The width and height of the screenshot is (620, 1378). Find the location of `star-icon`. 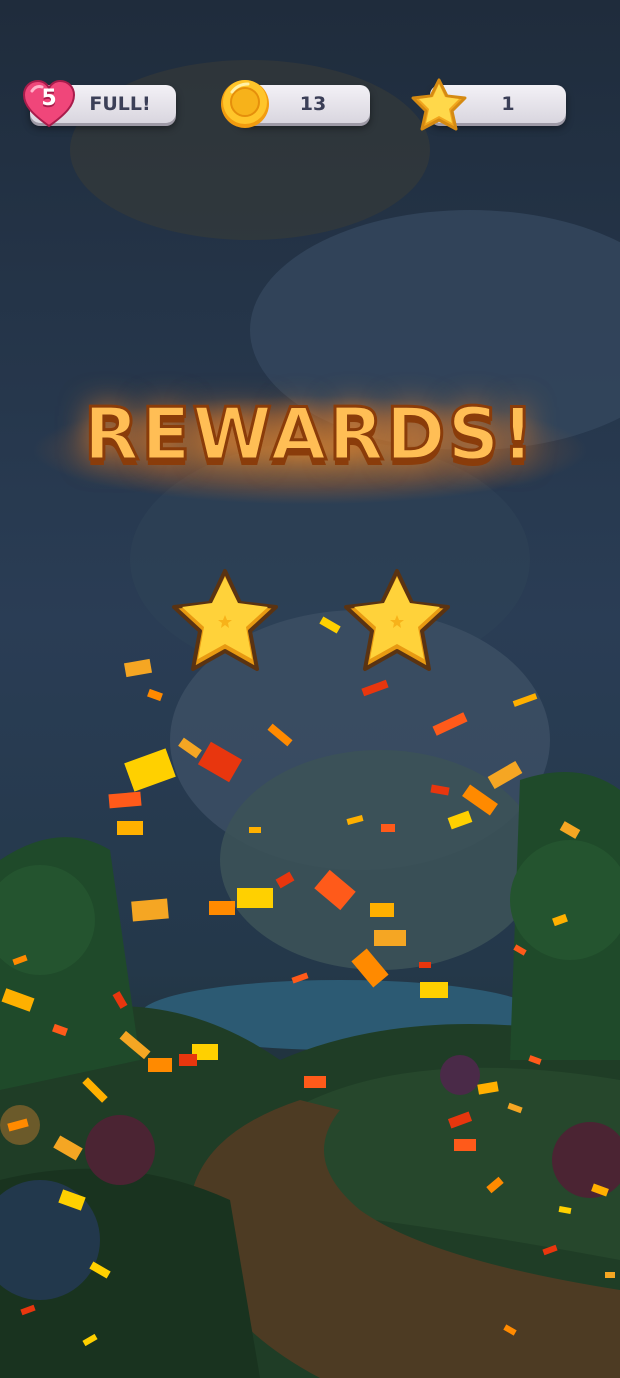

star-icon is located at coordinates (439, 104).